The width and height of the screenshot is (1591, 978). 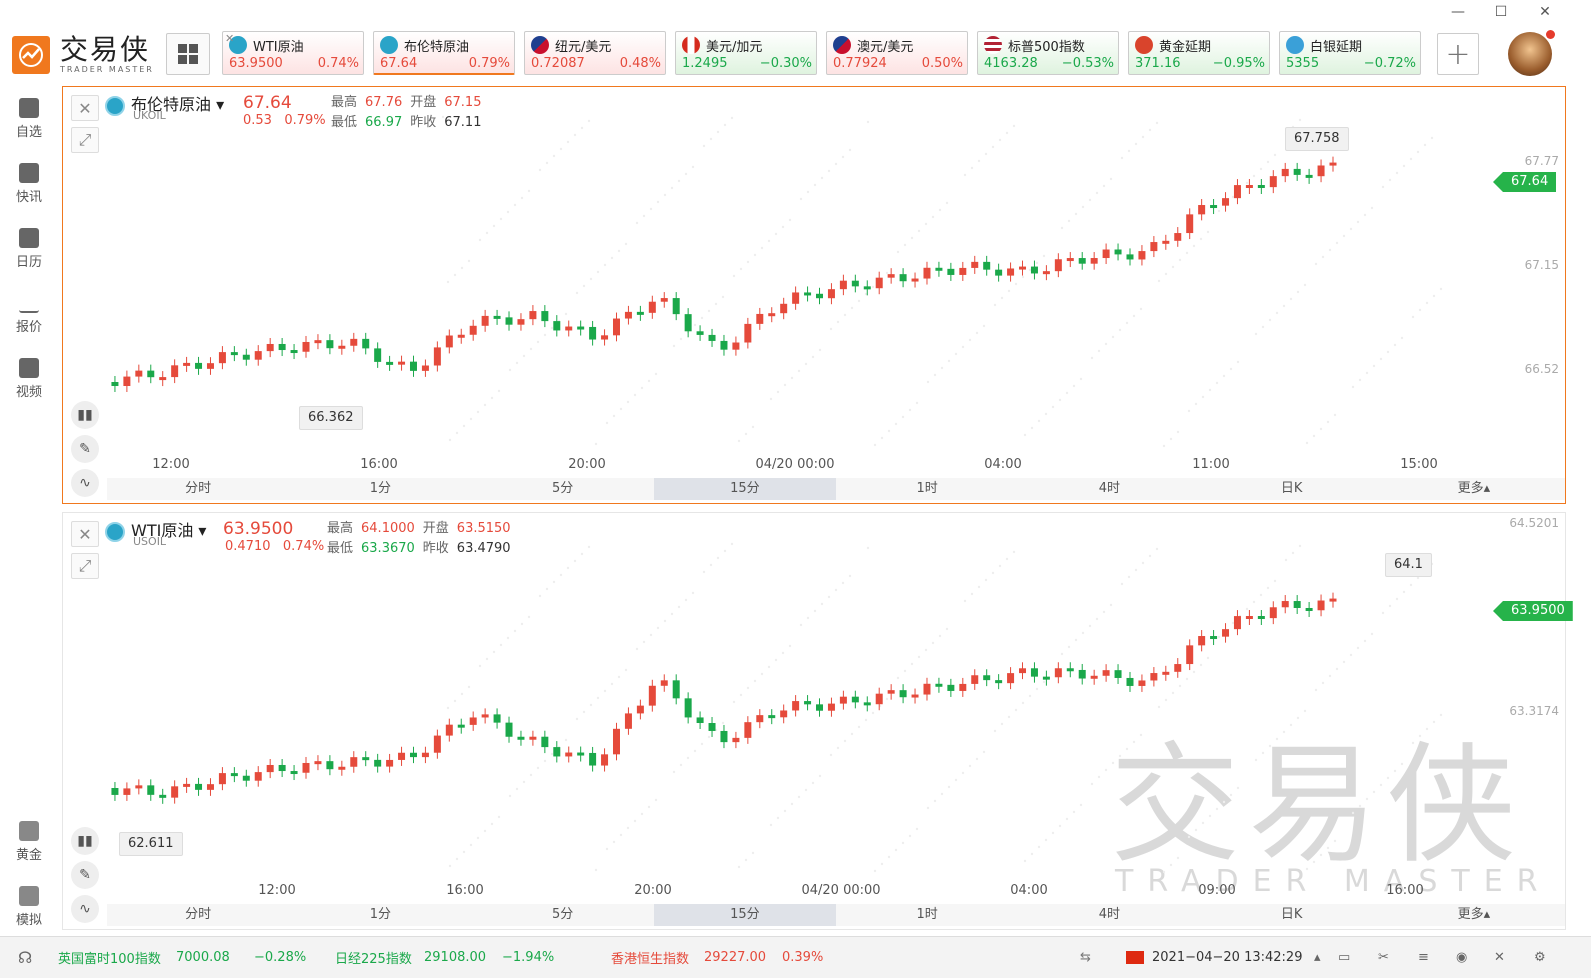 I want to click on camera-icon: ◉, so click(x=1461, y=957).